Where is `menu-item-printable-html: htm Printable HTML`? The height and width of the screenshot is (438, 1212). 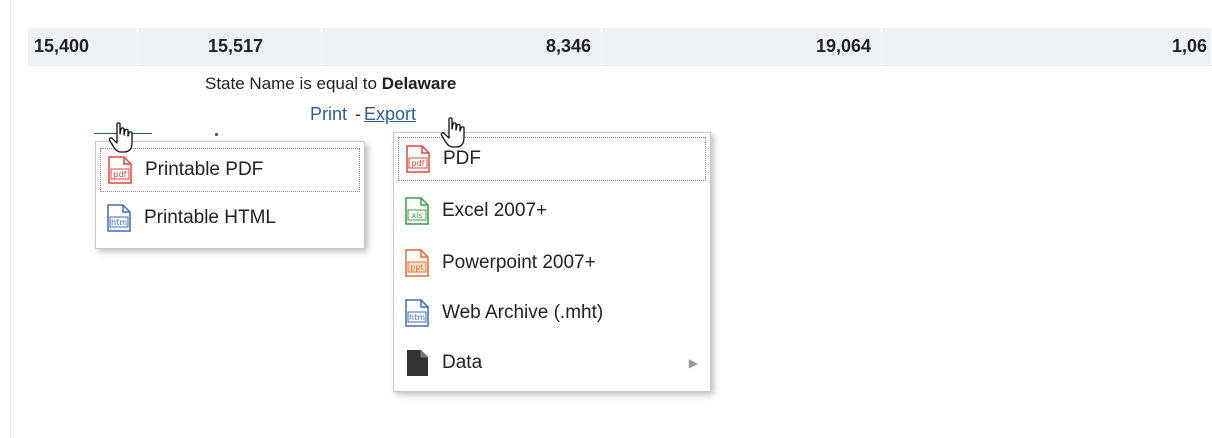
menu-item-printable-html: htm Printable HTML is located at coordinates (230, 218).